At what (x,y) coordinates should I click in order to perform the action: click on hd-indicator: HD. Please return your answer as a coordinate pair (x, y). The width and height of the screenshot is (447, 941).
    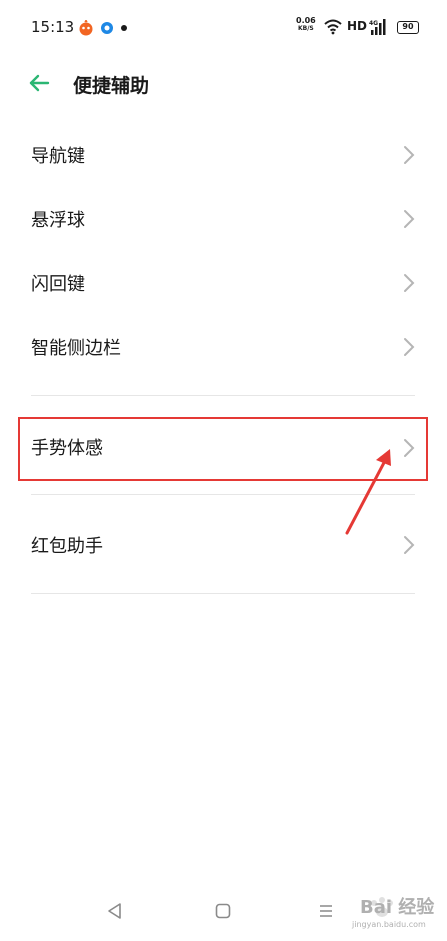
    Looking at the image, I should click on (357, 26).